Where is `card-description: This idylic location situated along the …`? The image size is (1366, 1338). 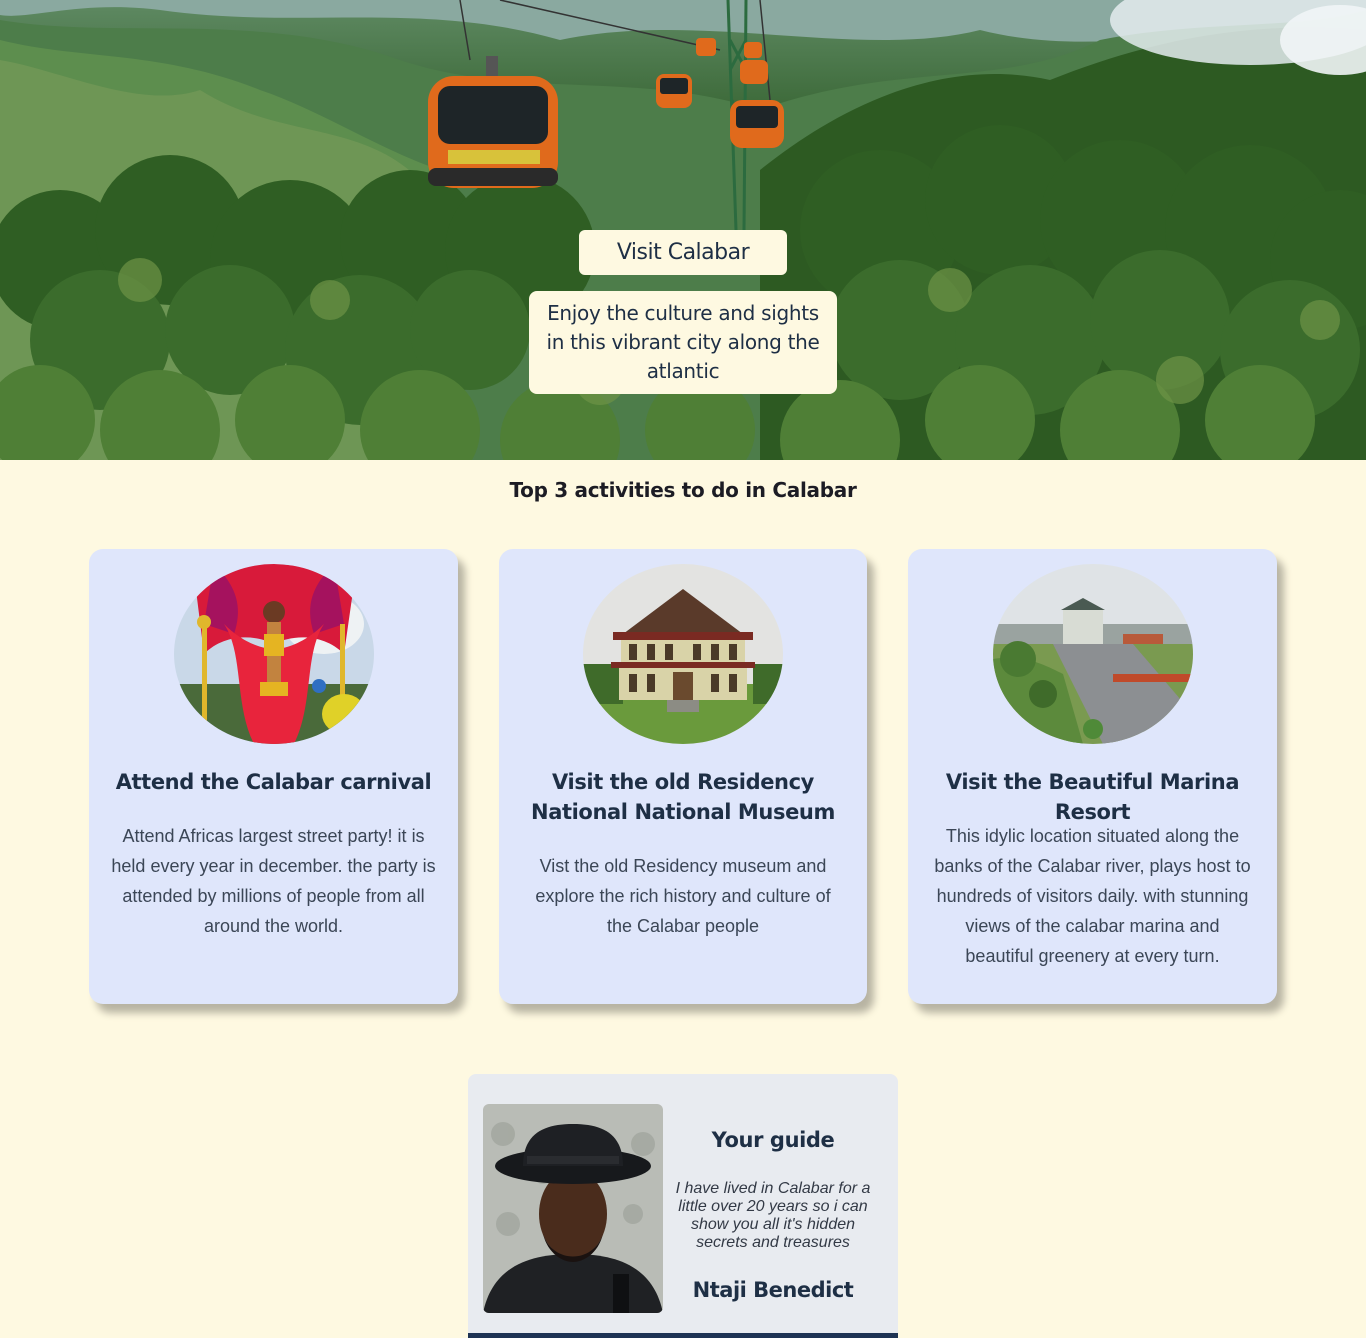
card-description: This idylic location situated along the … is located at coordinates (1092, 896).